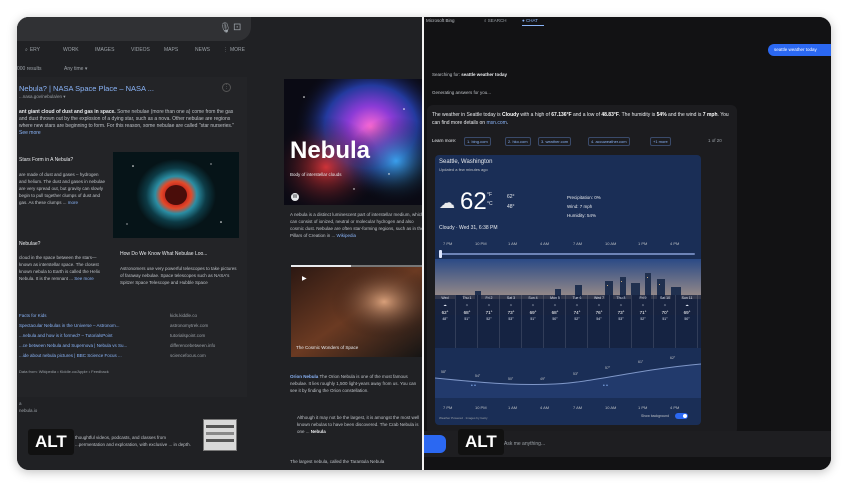 The height and width of the screenshot is (488, 850). I want to click on helix-nebula-image, so click(176, 195).